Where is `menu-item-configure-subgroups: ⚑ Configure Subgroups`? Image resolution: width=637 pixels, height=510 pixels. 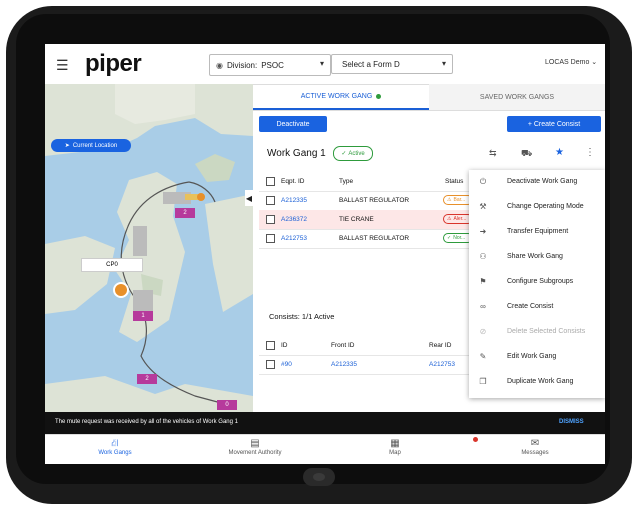 menu-item-configure-subgroups: ⚑ Configure Subgroups is located at coordinates (537, 282).